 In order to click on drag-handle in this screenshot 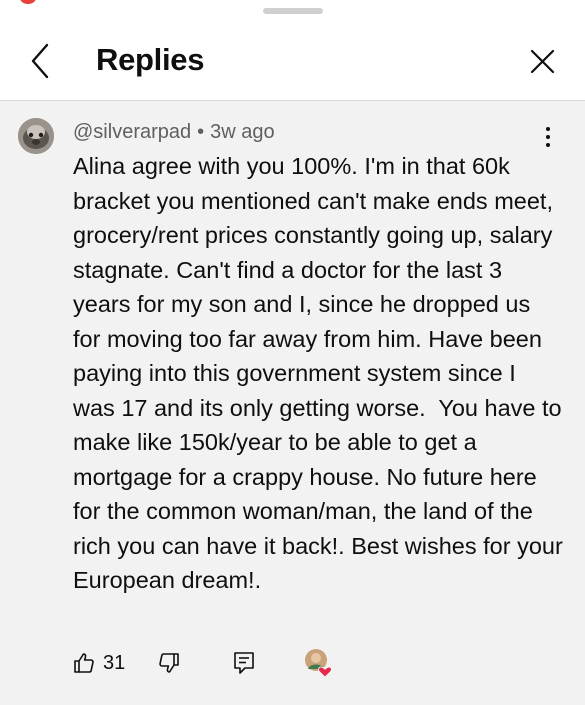, I will do `click(293, 11)`.